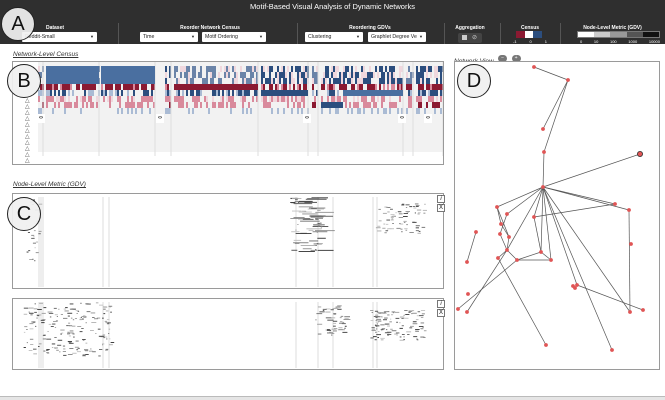 The height and width of the screenshot is (400, 665). Describe the element at coordinates (169, 37) in the screenshot. I see `census-order-select: Time ▼` at that location.